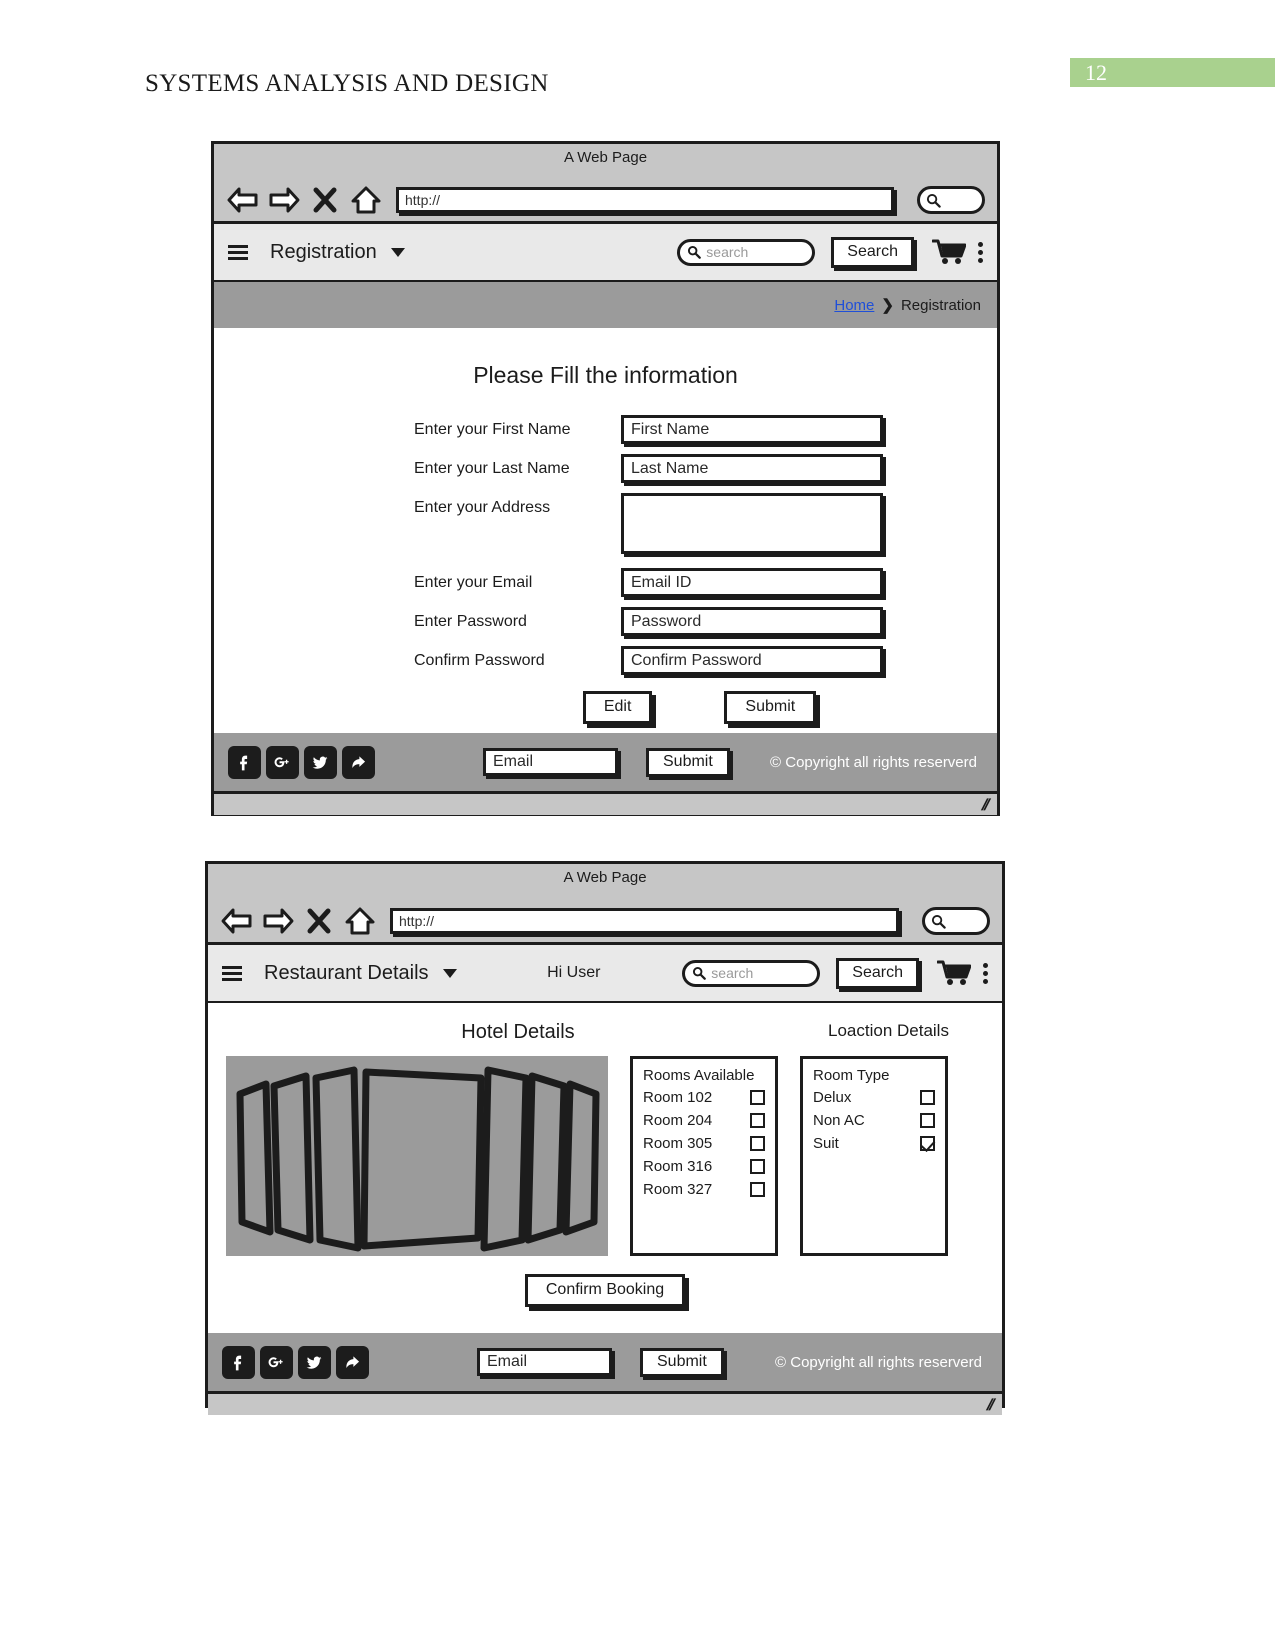 The image size is (1275, 1651). Describe the element at coordinates (637, 60) in the screenshot. I see `document-header: SYSTEMS ANALYSIS AND DESIGN 12` at that location.